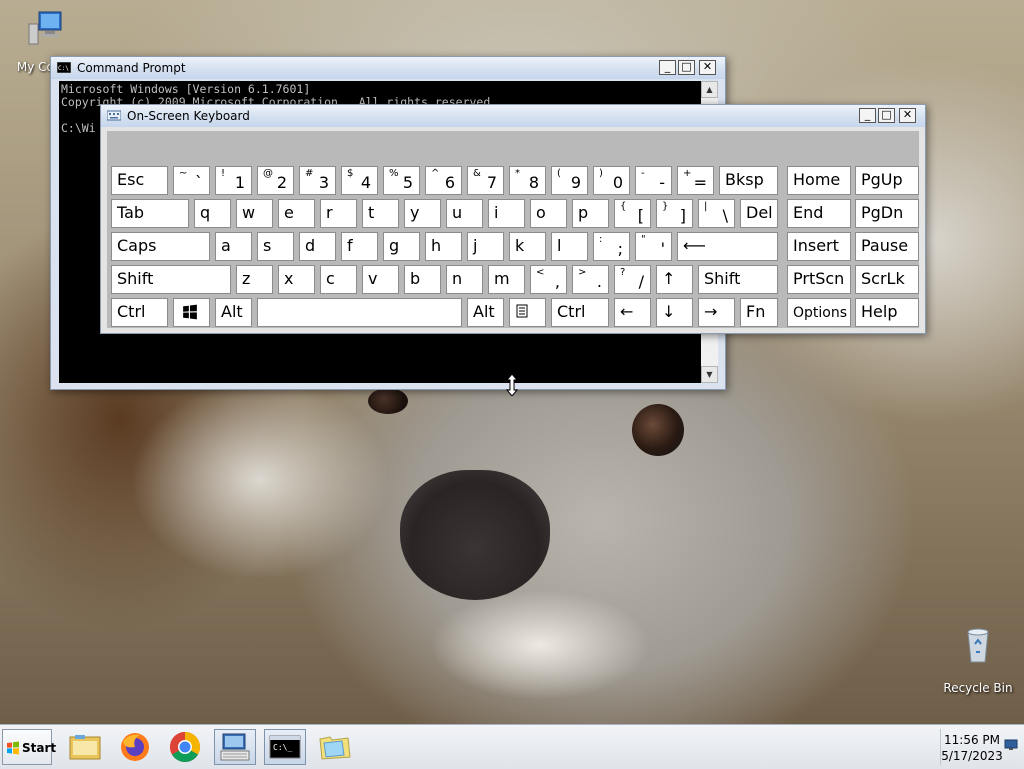 This screenshot has width=1024, height=769. Describe the element at coordinates (971, 747) in the screenshot. I see `system-clock: 11:56 PM 5/17/2023` at that location.